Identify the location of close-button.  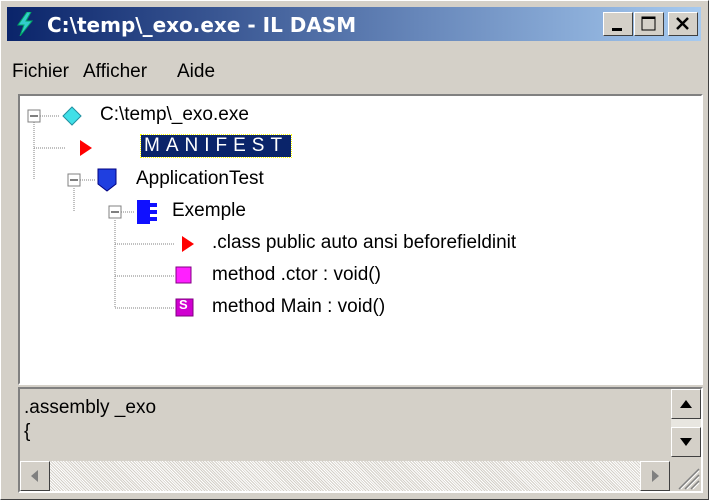
(683, 24).